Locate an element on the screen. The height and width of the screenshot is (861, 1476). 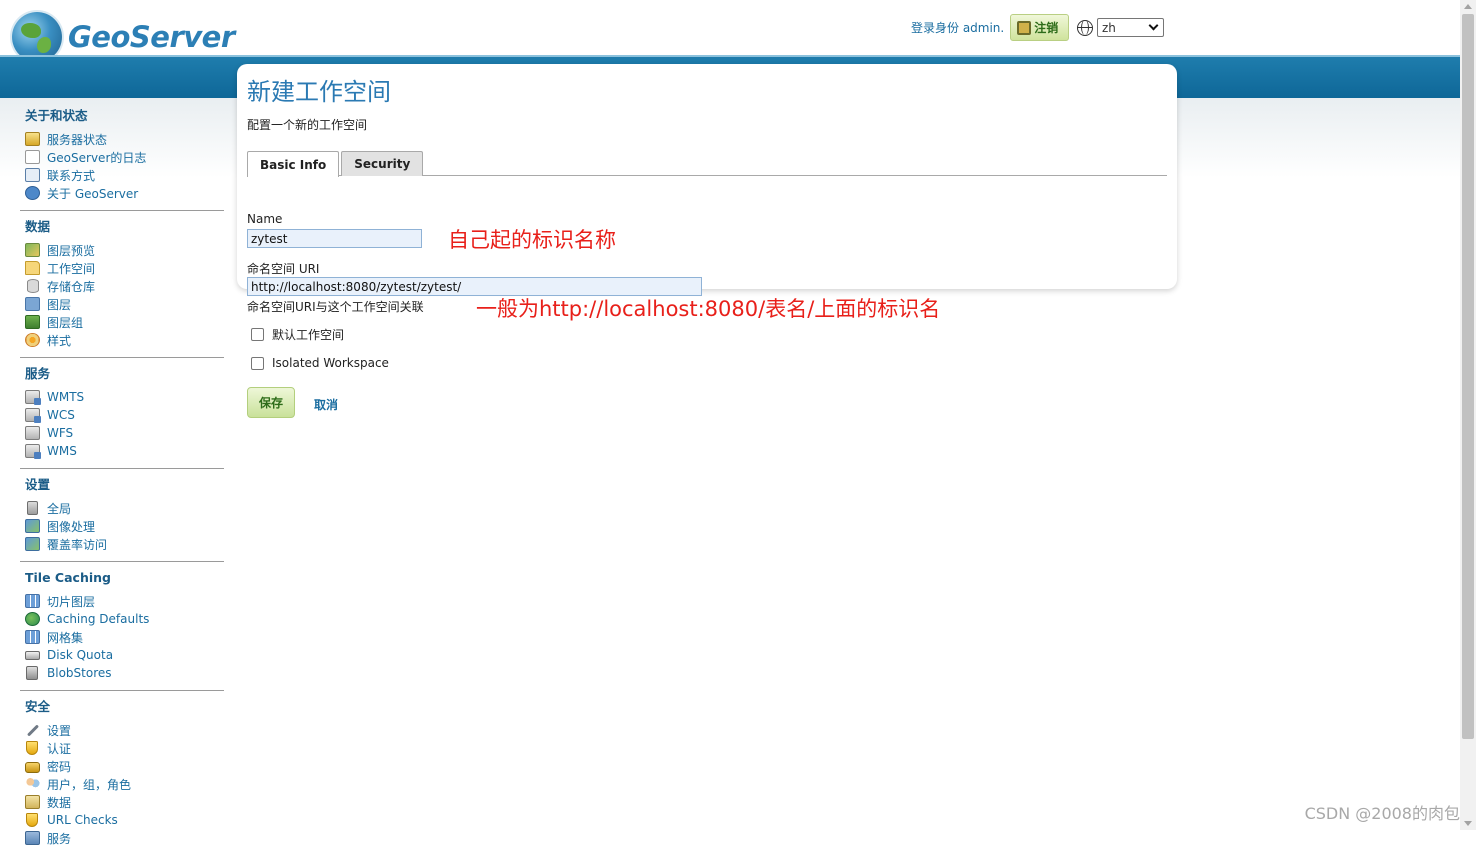
nav-section-title: 数据 is located at coordinates (38, 226).